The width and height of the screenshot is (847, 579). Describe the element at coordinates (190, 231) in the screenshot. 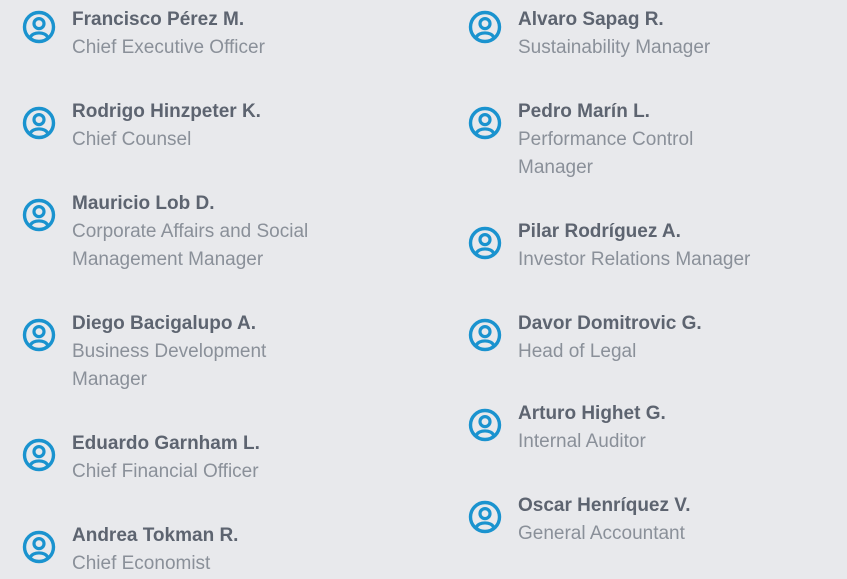

I see `person-role: Corporate Affairs and Social` at that location.